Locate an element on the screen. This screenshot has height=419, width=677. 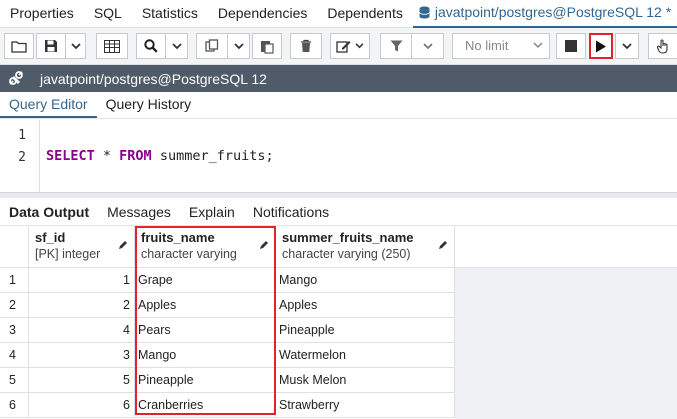
cell-sf-id: 1 is located at coordinates (82, 280).